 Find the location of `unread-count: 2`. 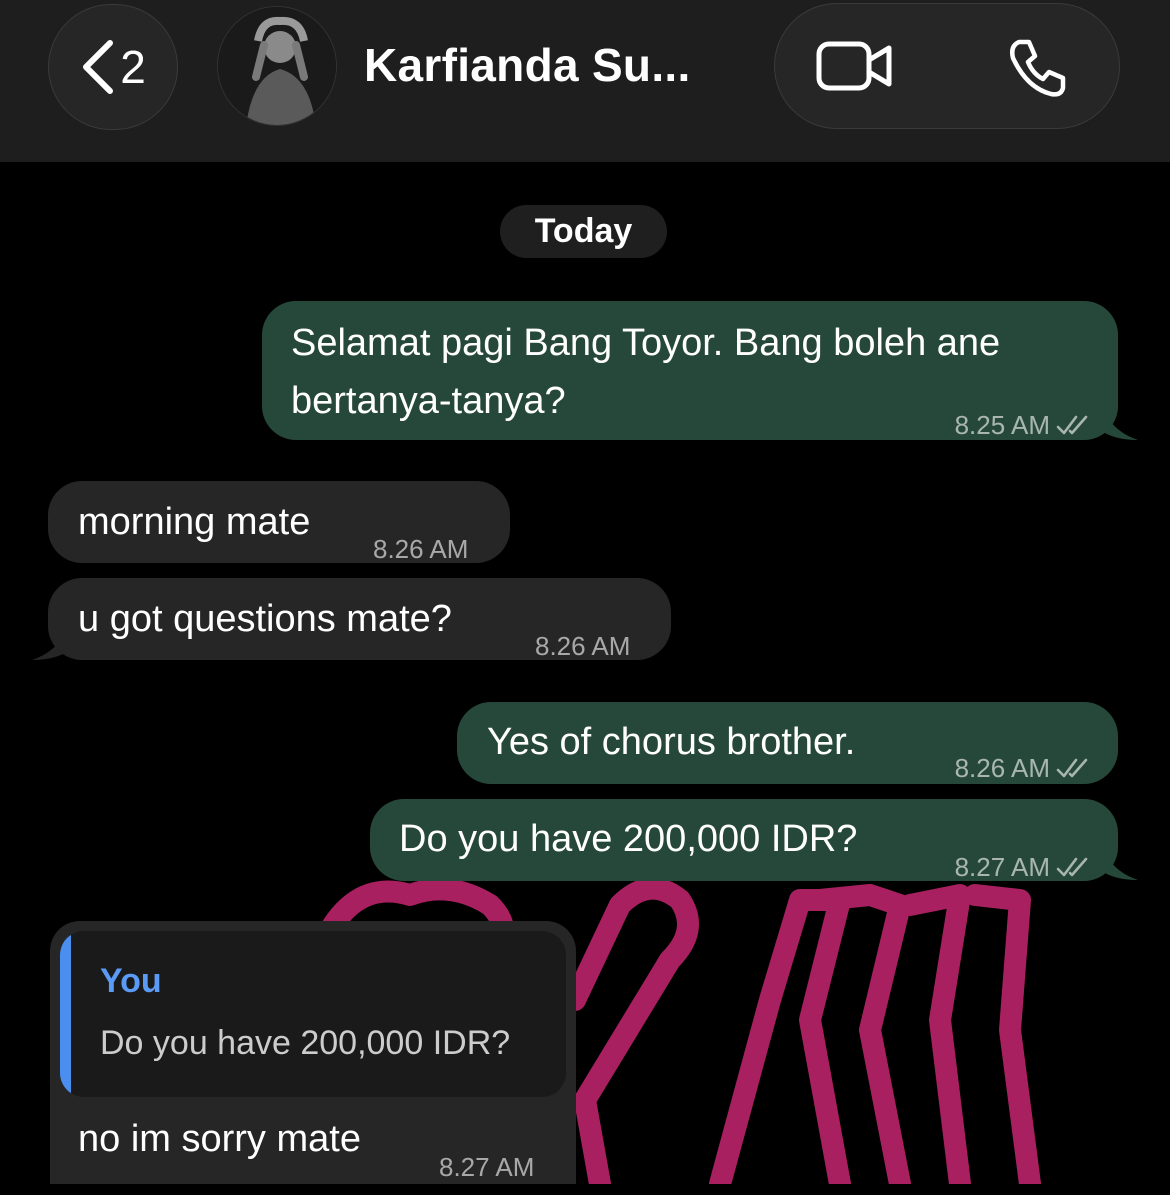

unread-count: 2 is located at coordinates (133, 67).